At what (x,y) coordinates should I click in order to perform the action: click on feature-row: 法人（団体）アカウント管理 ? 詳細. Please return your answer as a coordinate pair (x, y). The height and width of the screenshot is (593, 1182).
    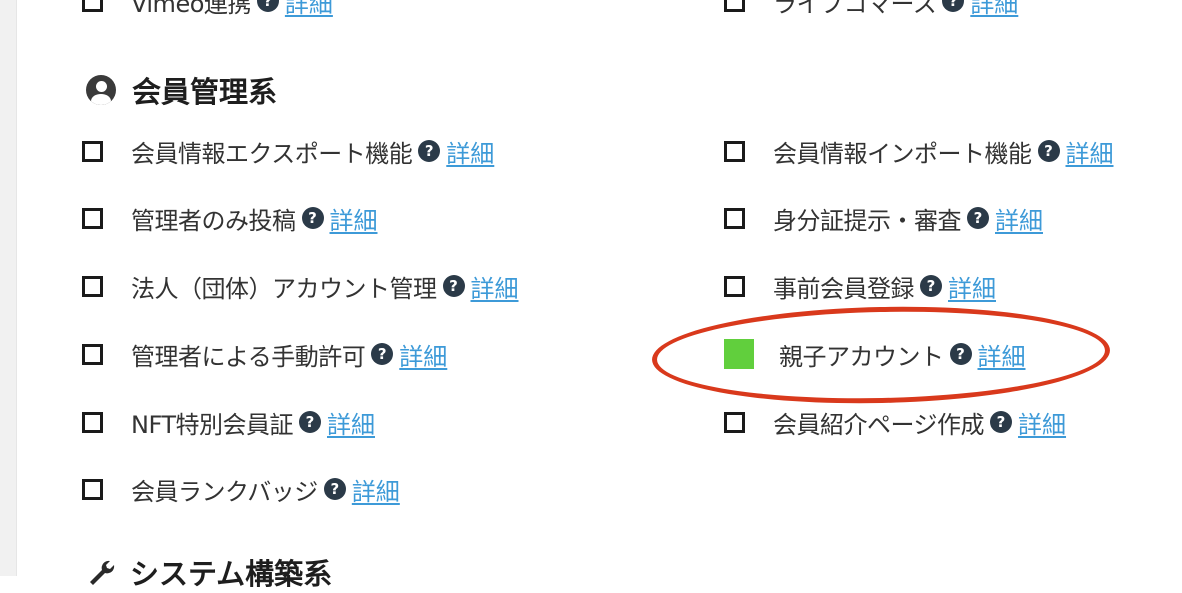
    Looking at the image, I should click on (300, 286).